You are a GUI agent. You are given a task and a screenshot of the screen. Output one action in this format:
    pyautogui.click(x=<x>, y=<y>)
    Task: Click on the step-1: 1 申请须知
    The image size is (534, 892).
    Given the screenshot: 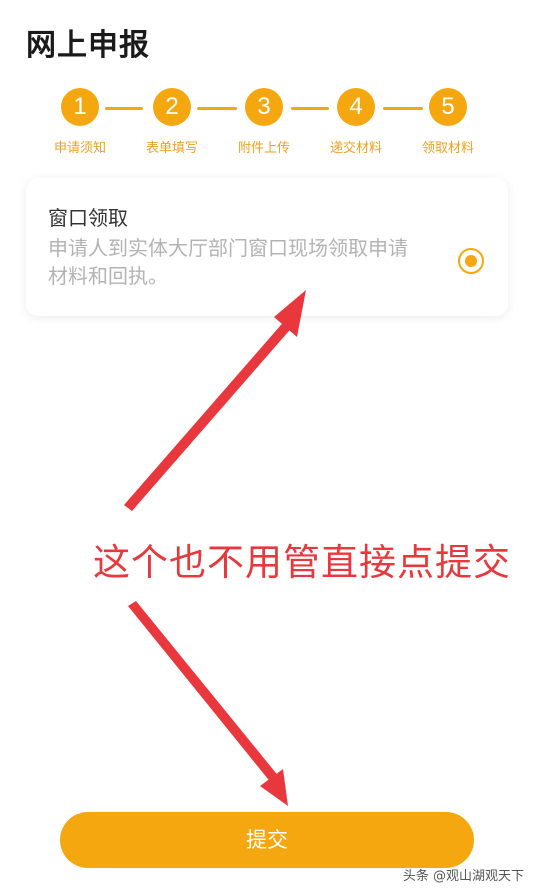 What is the action you would take?
    pyautogui.click(x=80, y=122)
    